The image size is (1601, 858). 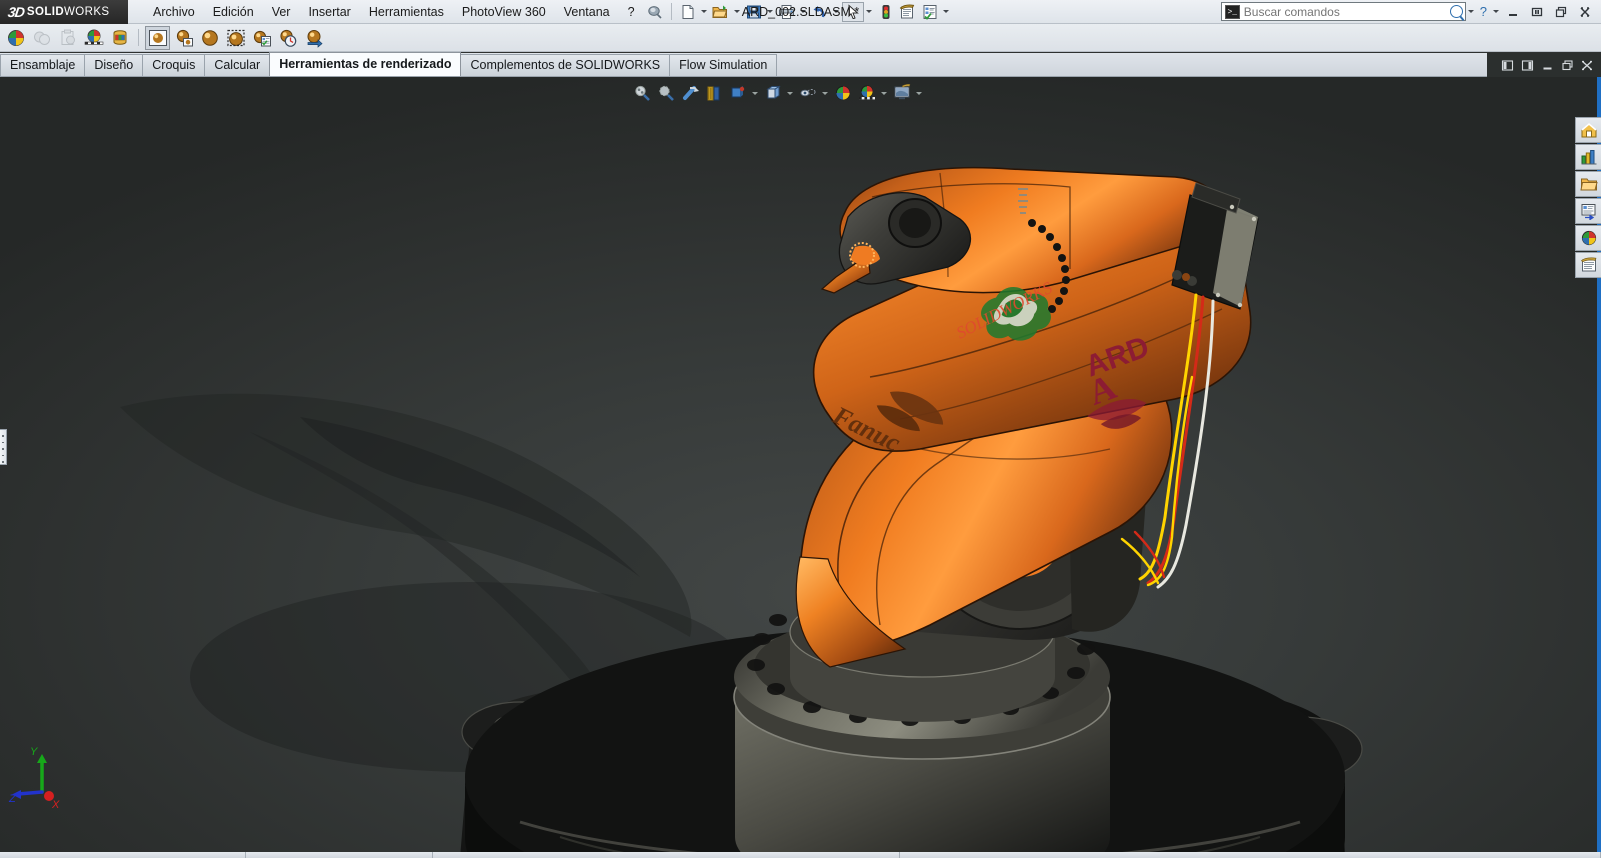 I want to click on undo-dropdown, so click(x=836, y=12).